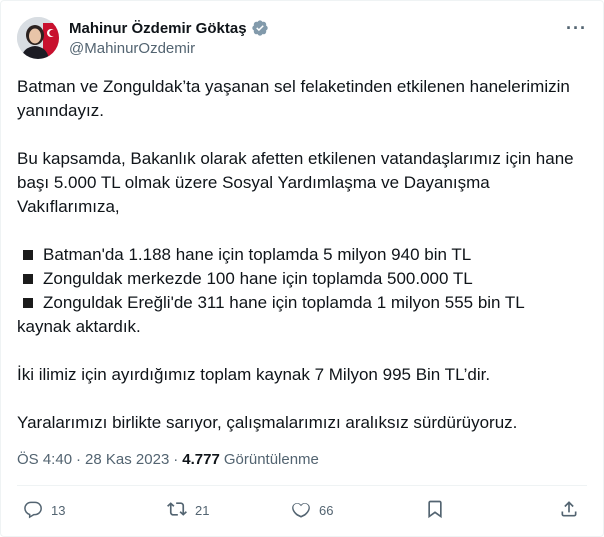 The image size is (604, 537). What do you see at coordinates (127, 459) in the screenshot?
I see `tweet-date: 28 Kas 2023` at bounding box center [127, 459].